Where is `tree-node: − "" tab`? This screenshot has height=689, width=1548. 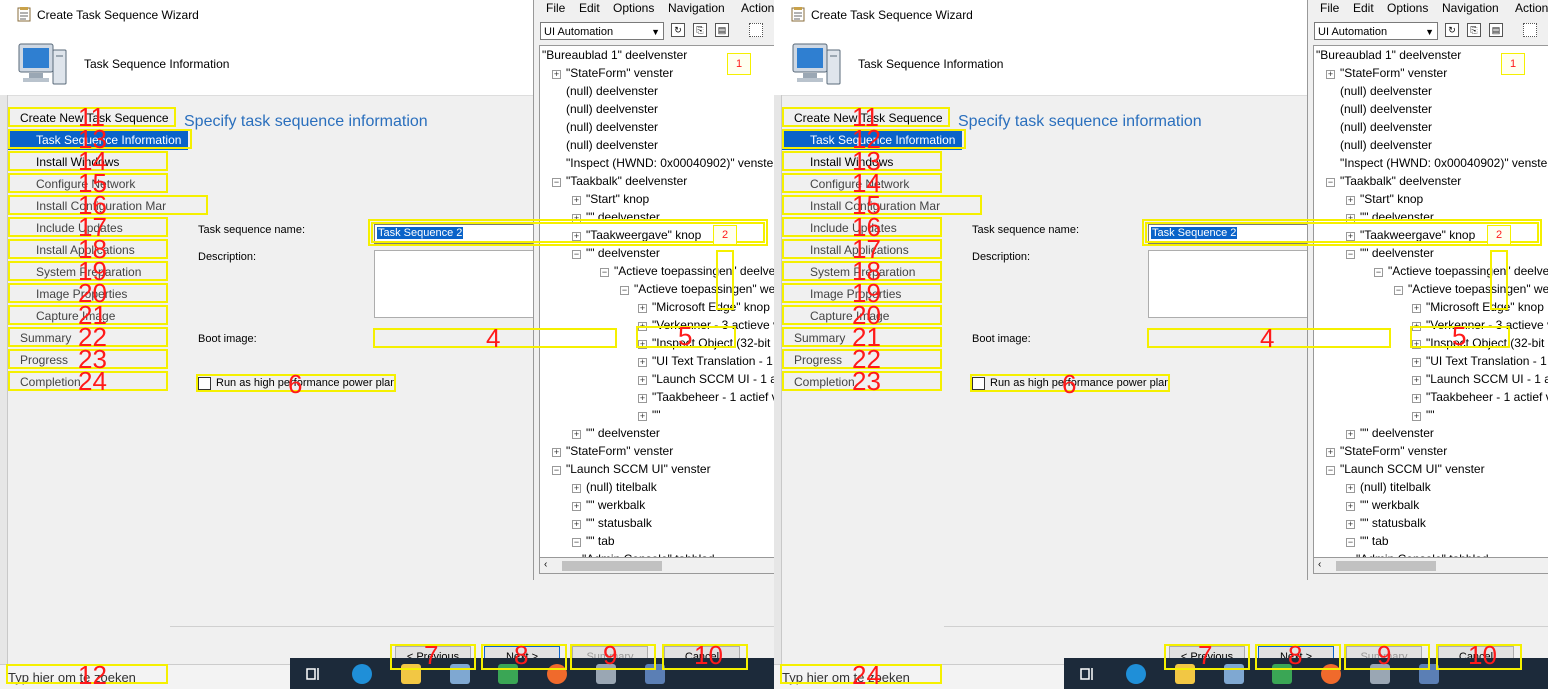 tree-node: − "" tab is located at coordinates (1367, 541).